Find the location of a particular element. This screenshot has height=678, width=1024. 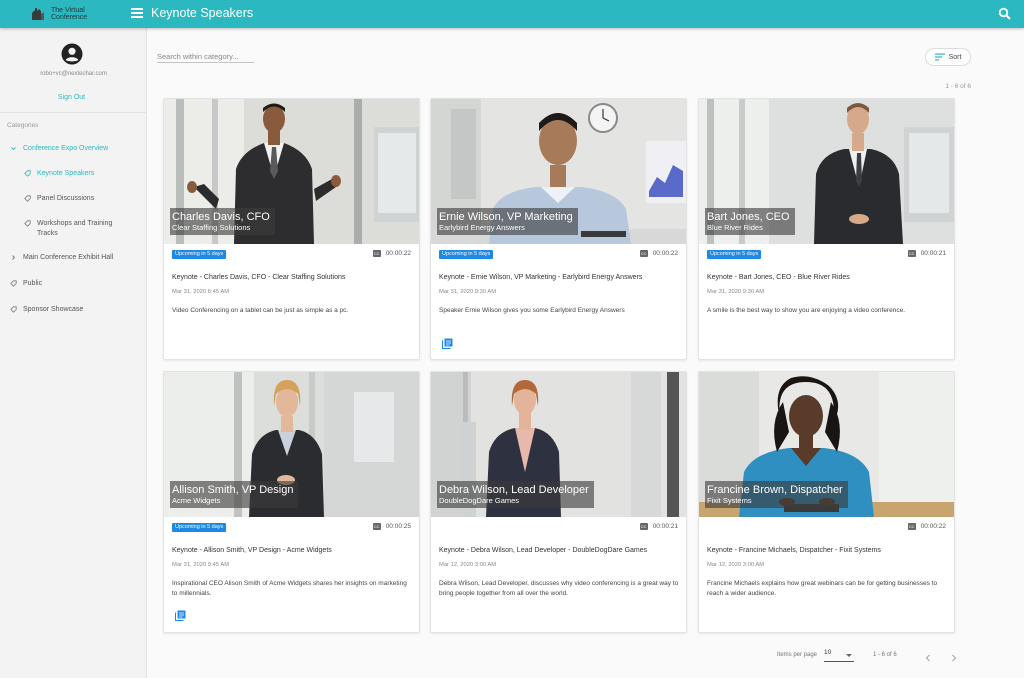

speaker-name: Bart Jones, CEO is located at coordinates (748, 217).